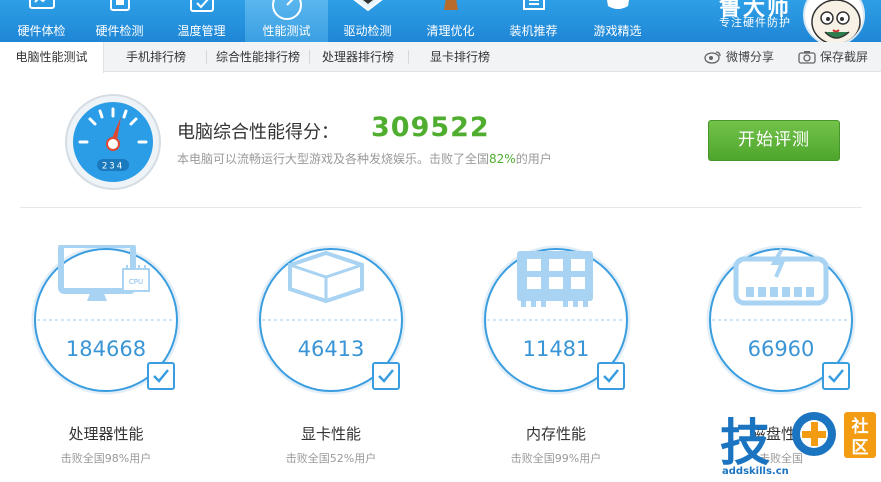 This screenshot has height=482, width=881. What do you see at coordinates (556, 349) in the screenshot?
I see `memory-score: 11481` at bounding box center [556, 349].